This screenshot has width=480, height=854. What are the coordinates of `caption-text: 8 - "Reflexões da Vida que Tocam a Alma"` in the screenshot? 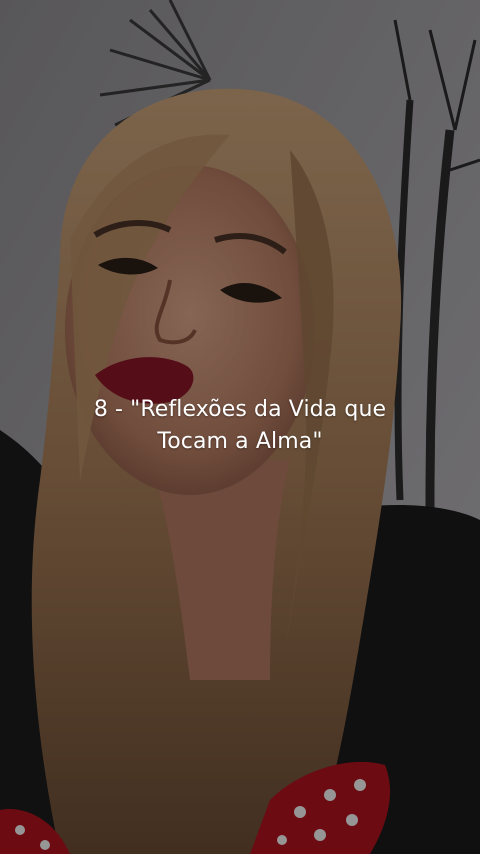 It's located at (240, 426).